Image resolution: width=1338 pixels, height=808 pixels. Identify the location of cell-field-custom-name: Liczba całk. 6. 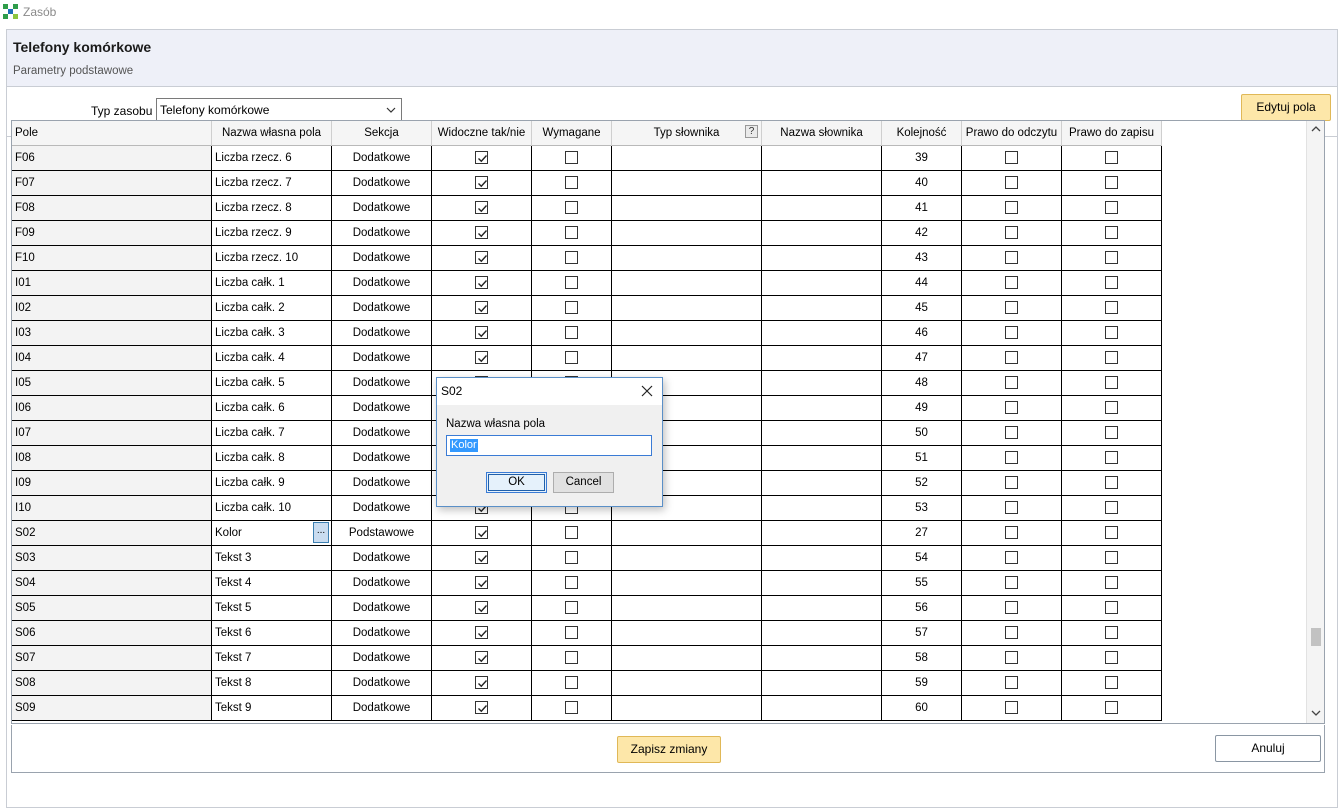
(272, 408).